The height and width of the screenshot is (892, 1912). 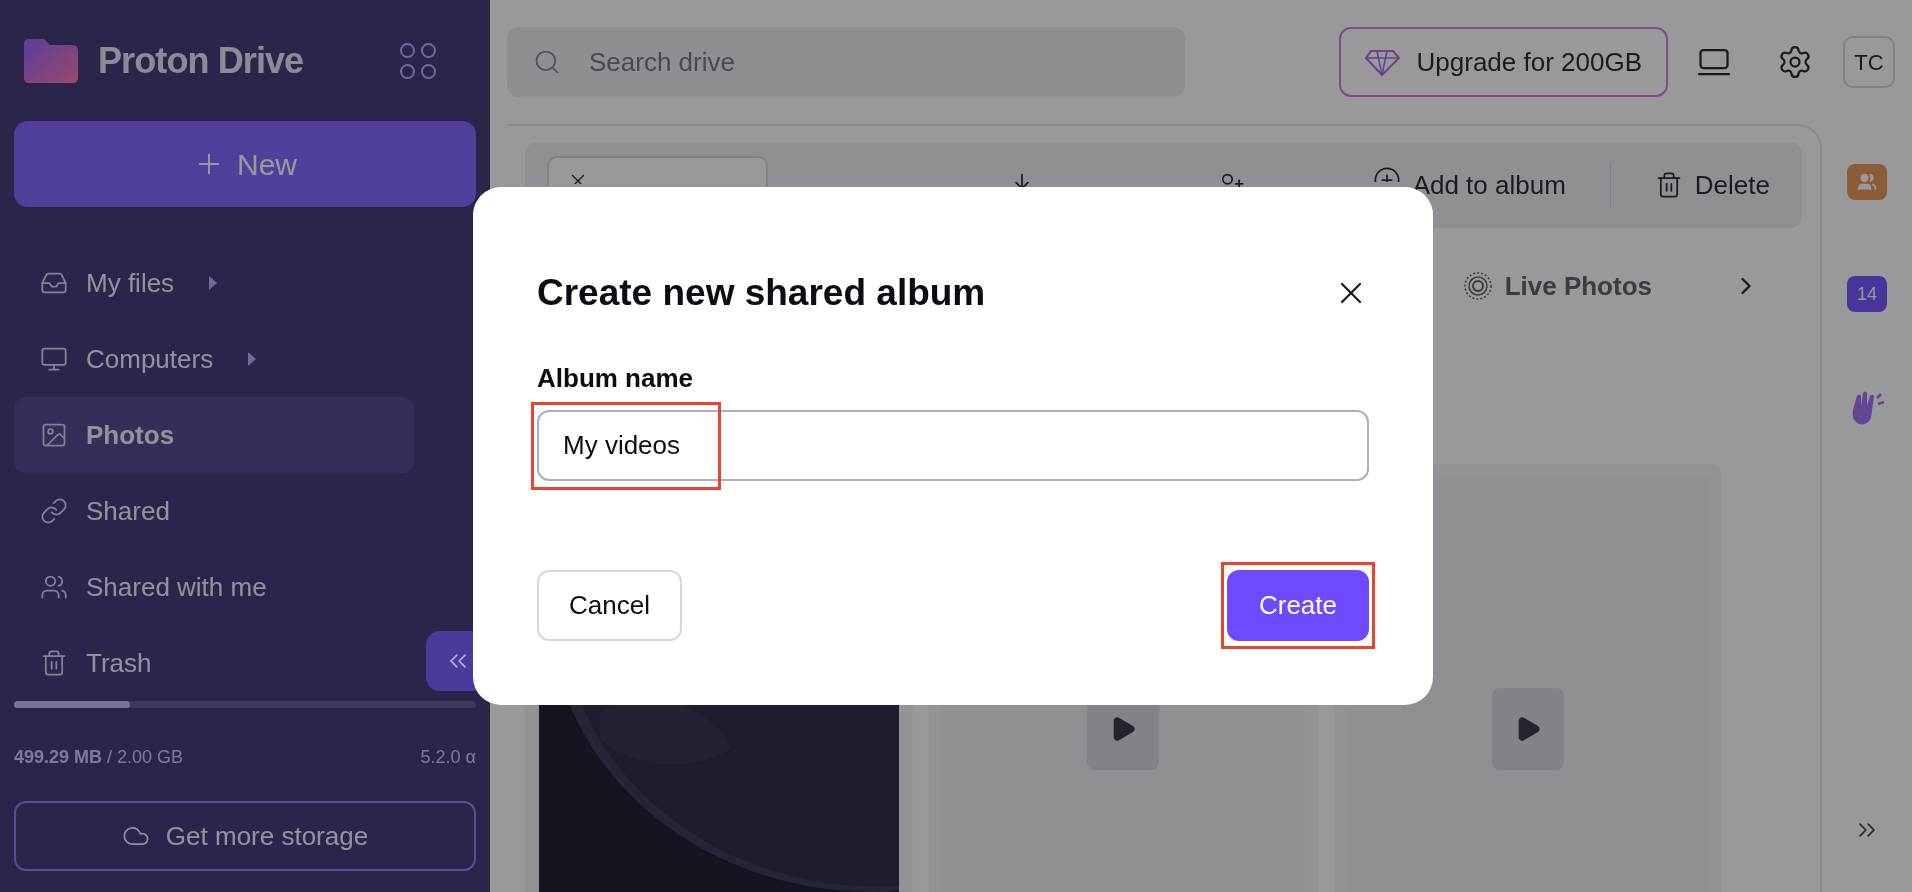 What do you see at coordinates (1795, 62) in the screenshot?
I see `settings-icon` at bounding box center [1795, 62].